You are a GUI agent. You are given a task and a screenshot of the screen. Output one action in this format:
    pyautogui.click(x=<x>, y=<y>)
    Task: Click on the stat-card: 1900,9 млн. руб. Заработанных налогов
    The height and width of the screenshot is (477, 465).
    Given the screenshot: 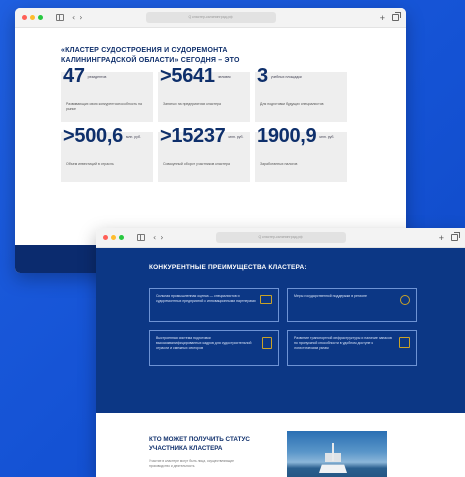 What is the action you would take?
    pyautogui.click(x=301, y=153)
    